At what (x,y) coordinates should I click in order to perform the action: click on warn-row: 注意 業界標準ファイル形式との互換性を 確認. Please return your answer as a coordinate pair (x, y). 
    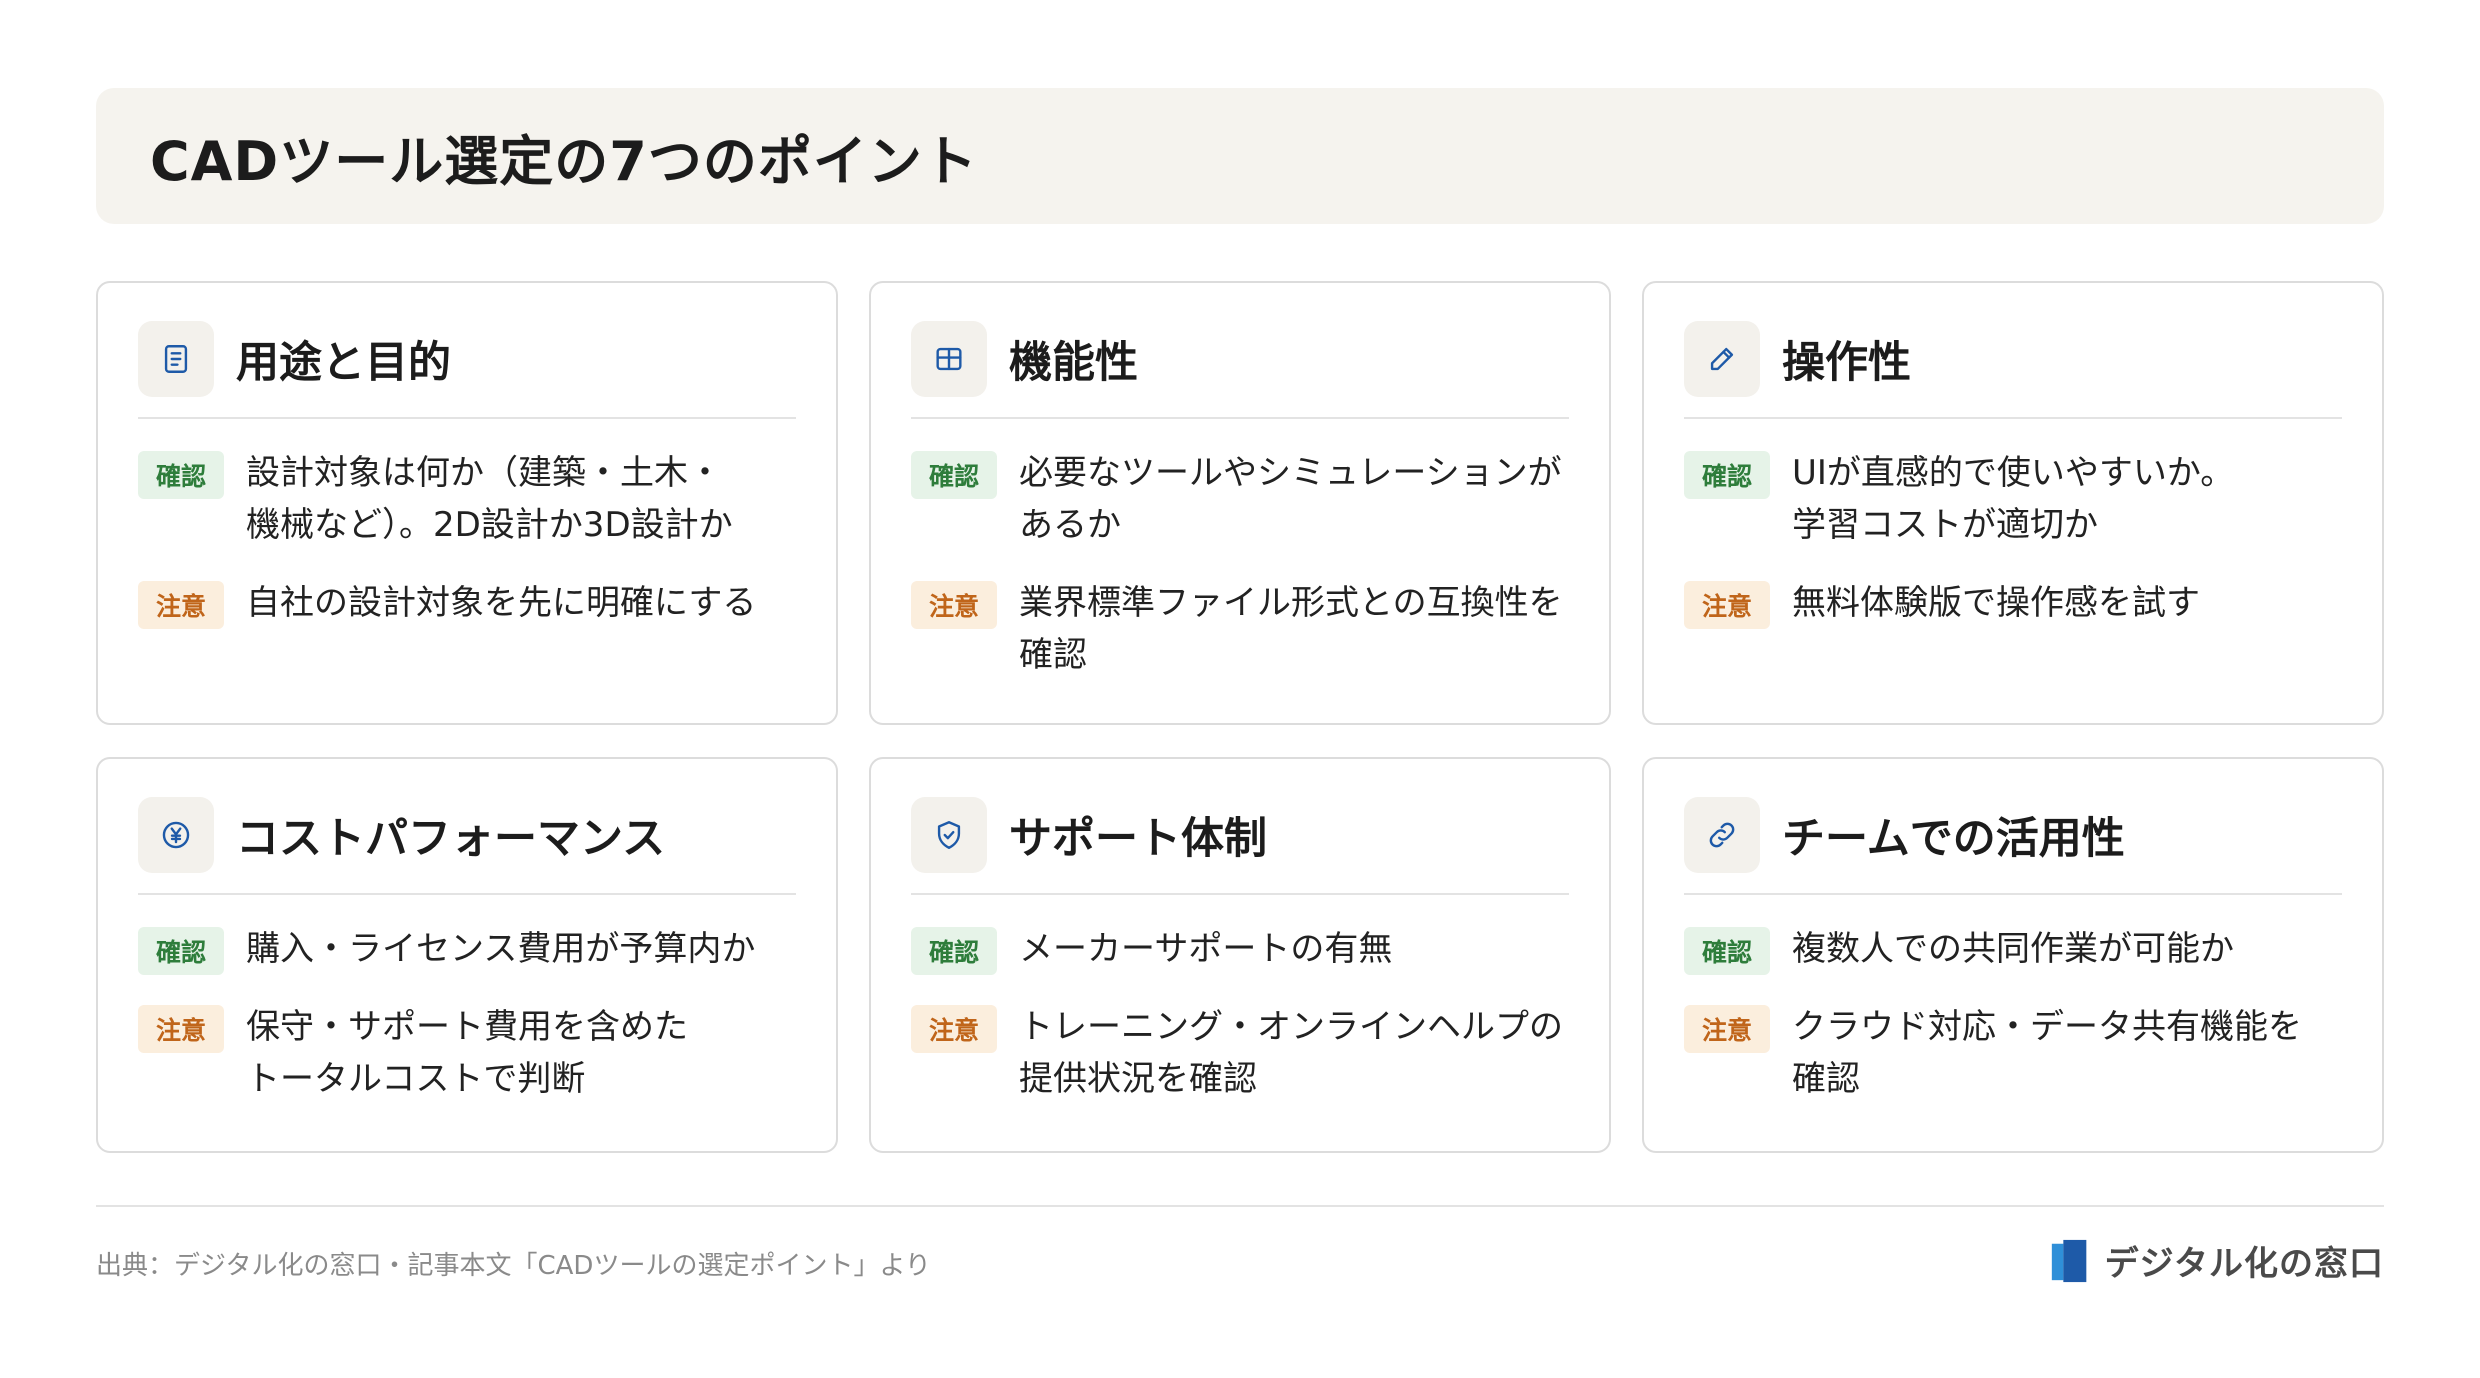
    Looking at the image, I should click on (1240, 629).